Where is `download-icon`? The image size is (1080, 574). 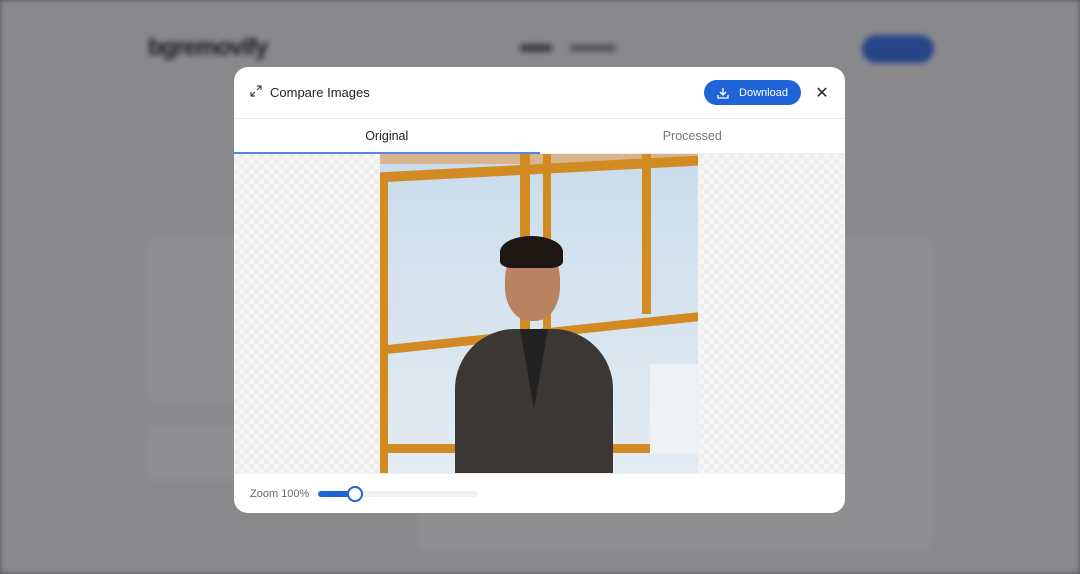
download-icon is located at coordinates (723, 93).